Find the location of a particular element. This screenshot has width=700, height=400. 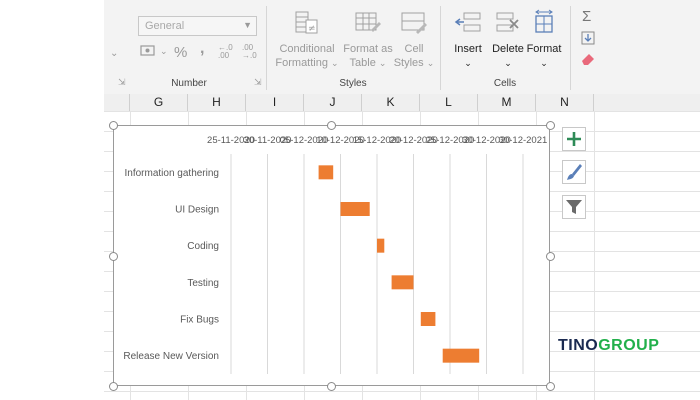

fill-icon is located at coordinates (588, 38).